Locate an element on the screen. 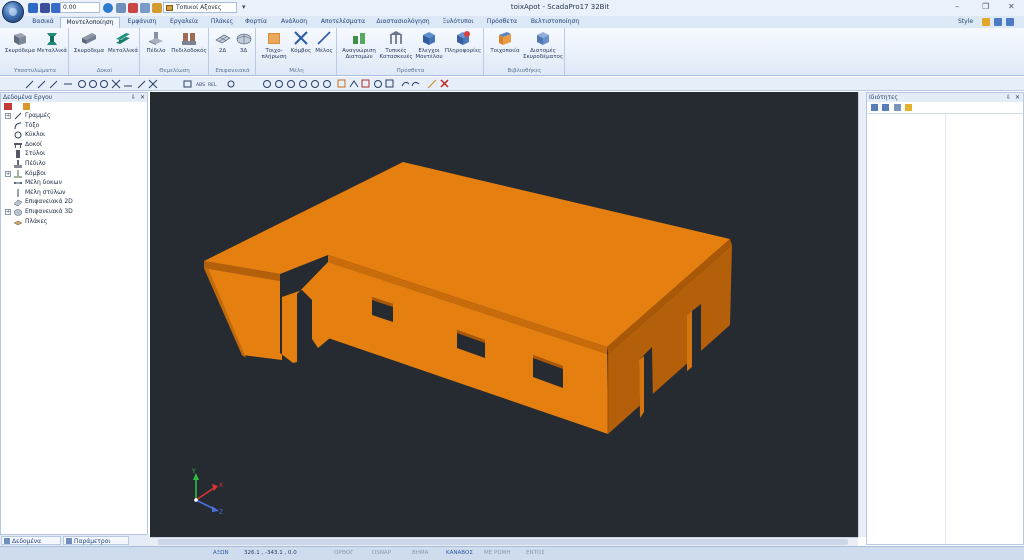 The width and height of the screenshot is (1024, 560). table-icon is located at coordinates (133, 8).